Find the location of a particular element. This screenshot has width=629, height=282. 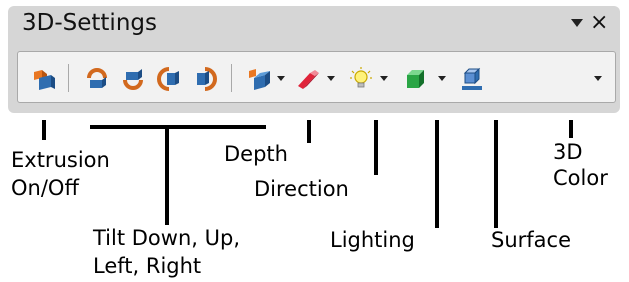

label-lighting: Lighting is located at coordinates (372, 240).